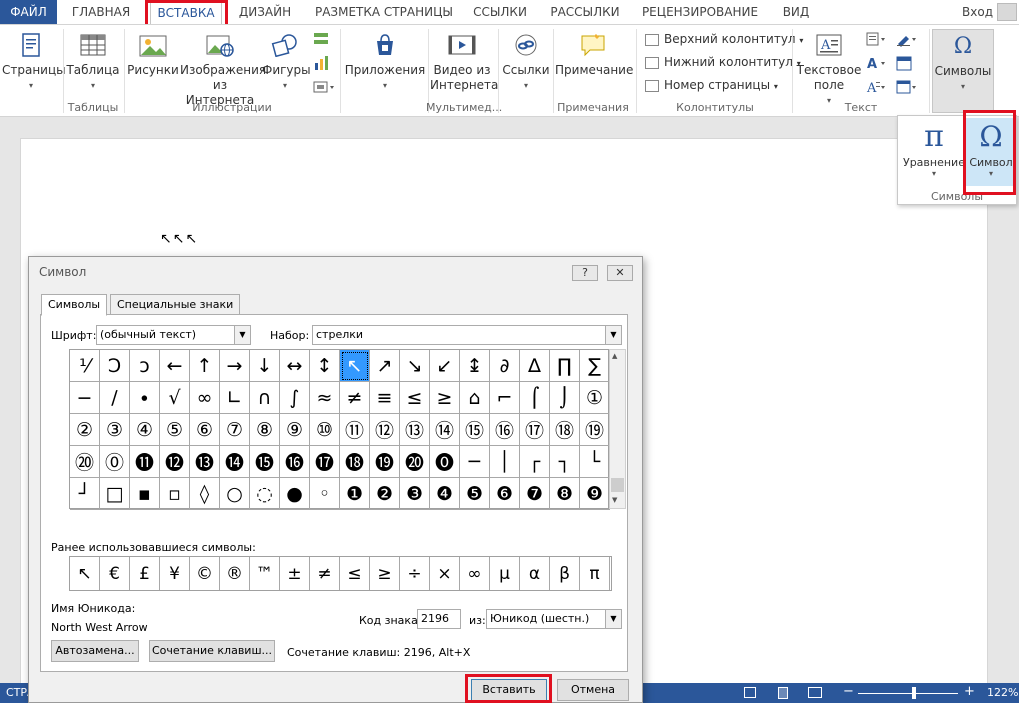 The height and width of the screenshot is (703, 1019). What do you see at coordinates (385, 430) in the screenshot?
I see `symbol-cell: ⑫` at bounding box center [385, 430].